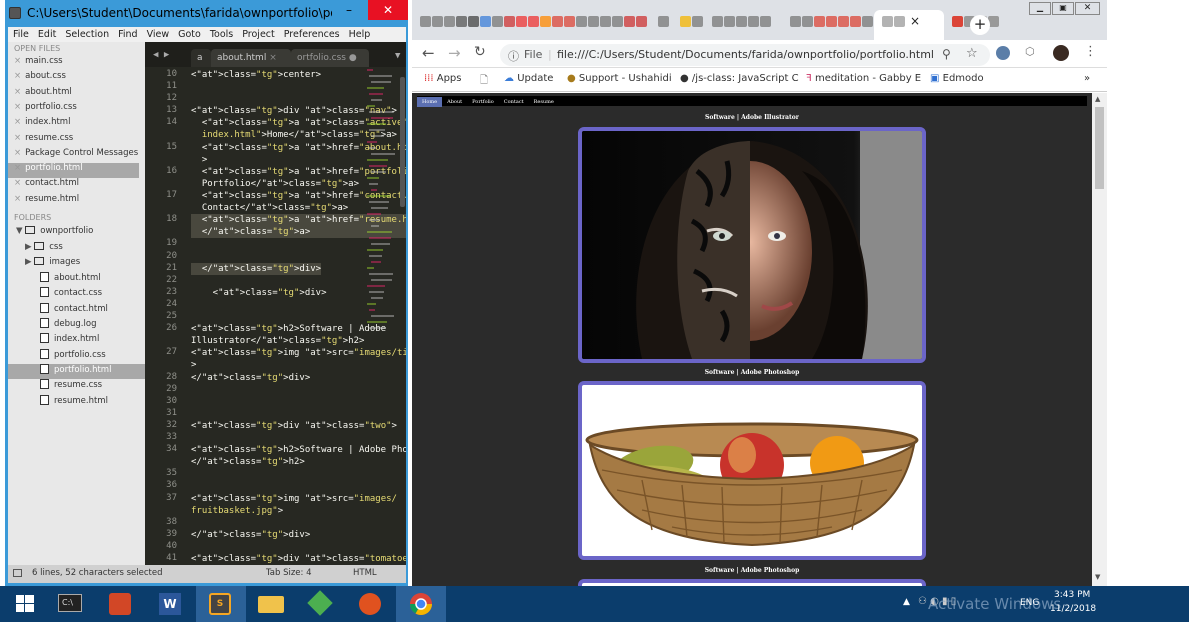 This screenshot has height=625, width=1189. Describe the element at coordinates (259, 293) in the screenshot. I see `code-line: <"at">class="tg">div>` at that location.